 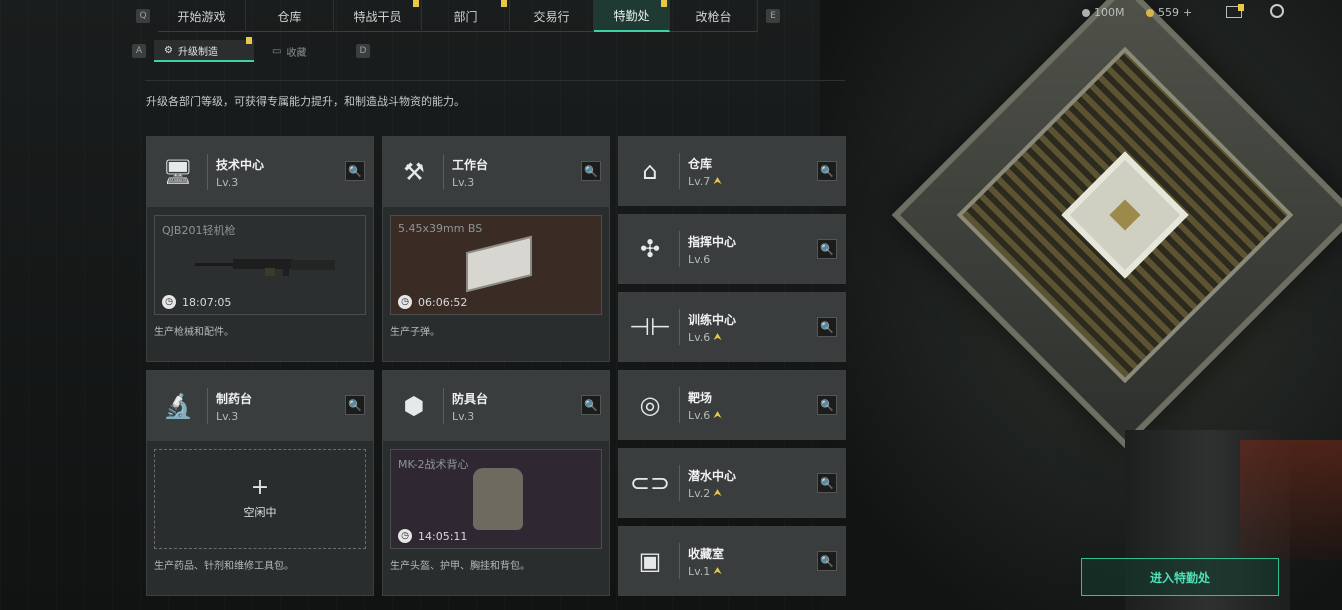 I want to click on tab-2: 特战干员, so click(x=378, y=16).